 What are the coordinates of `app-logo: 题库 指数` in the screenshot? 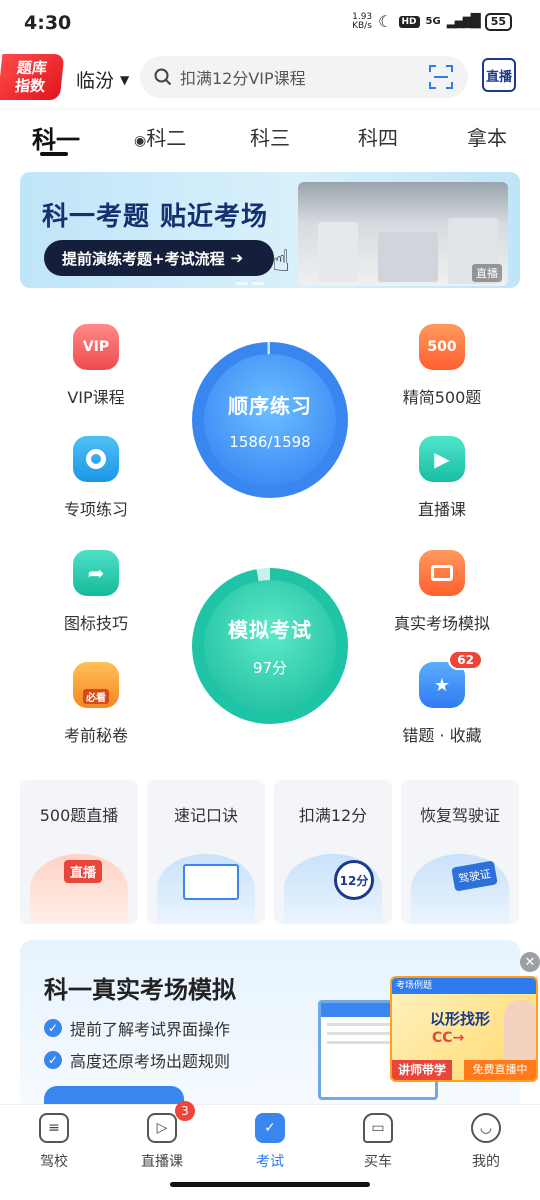 It's located at (32, 77).